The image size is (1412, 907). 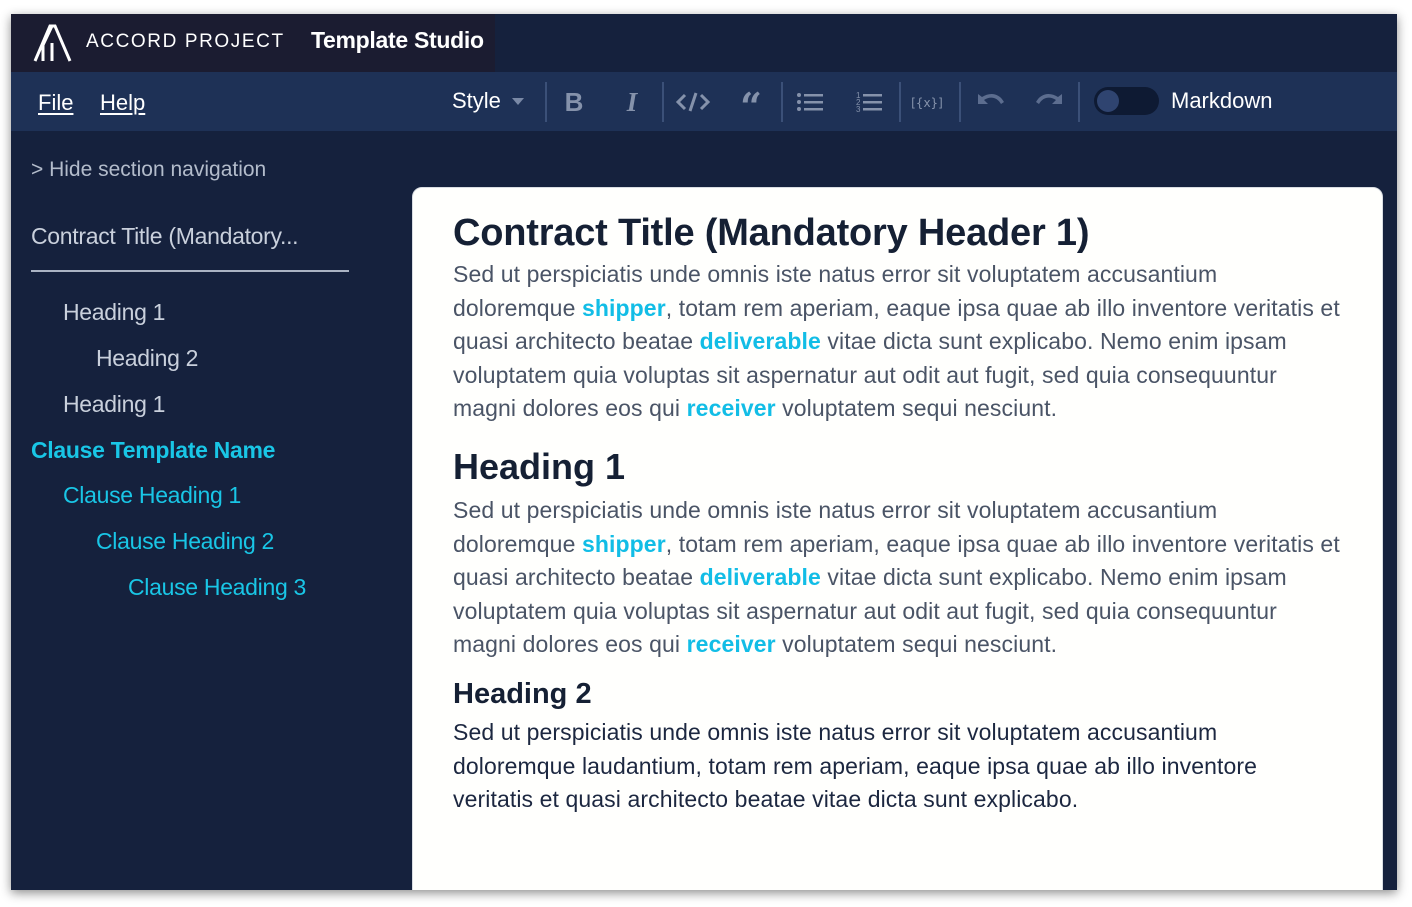 What do you see at coordinates (858, 109) in the screenshot?
I see `svg-text: 3` at bounding box center [858, 109].